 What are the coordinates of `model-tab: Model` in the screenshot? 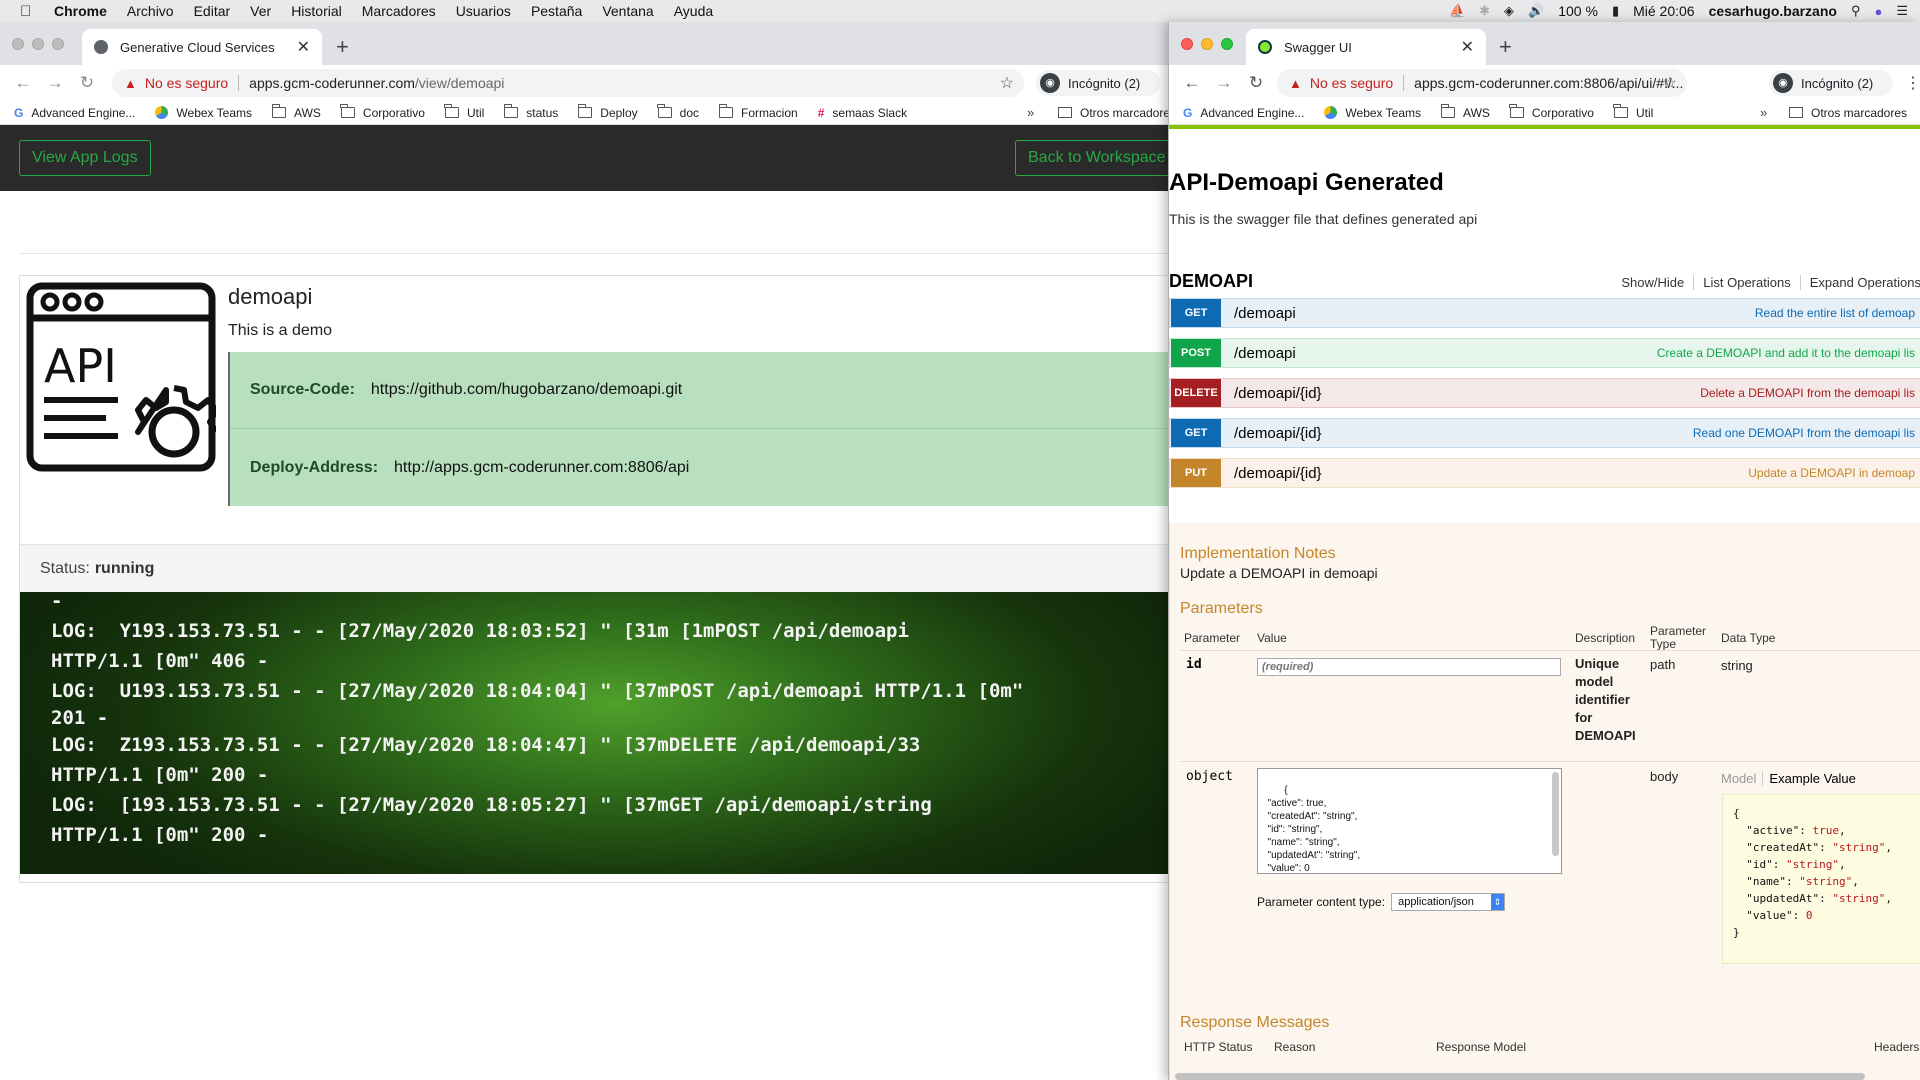 It's located at (1742, 778).